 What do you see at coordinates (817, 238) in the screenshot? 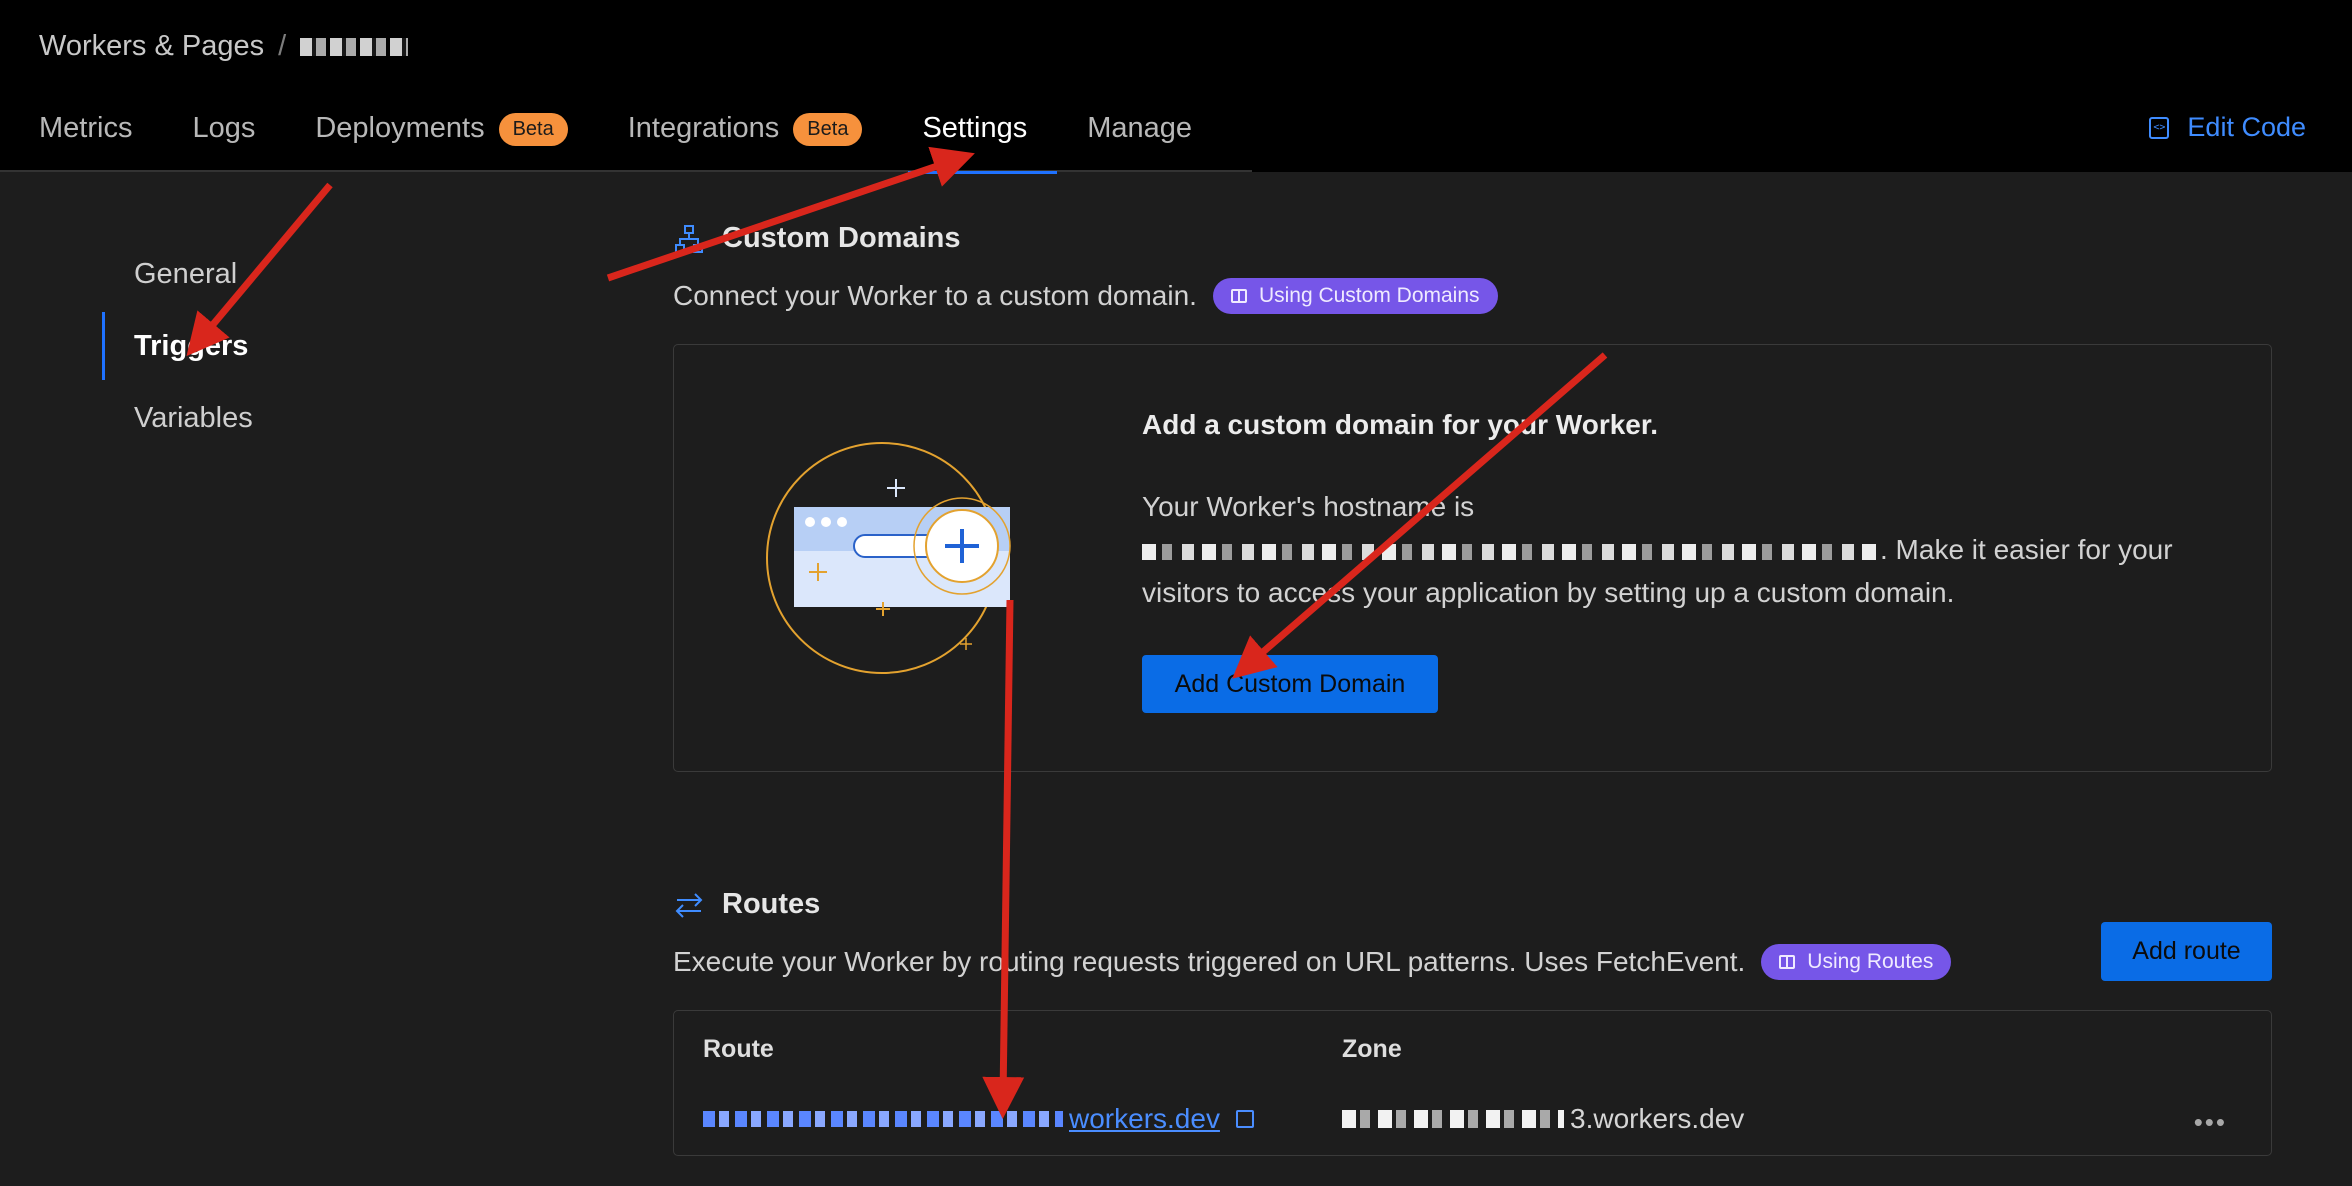
I see `custom-domains-title: Custom Domains` at bounding box center [817, 238].